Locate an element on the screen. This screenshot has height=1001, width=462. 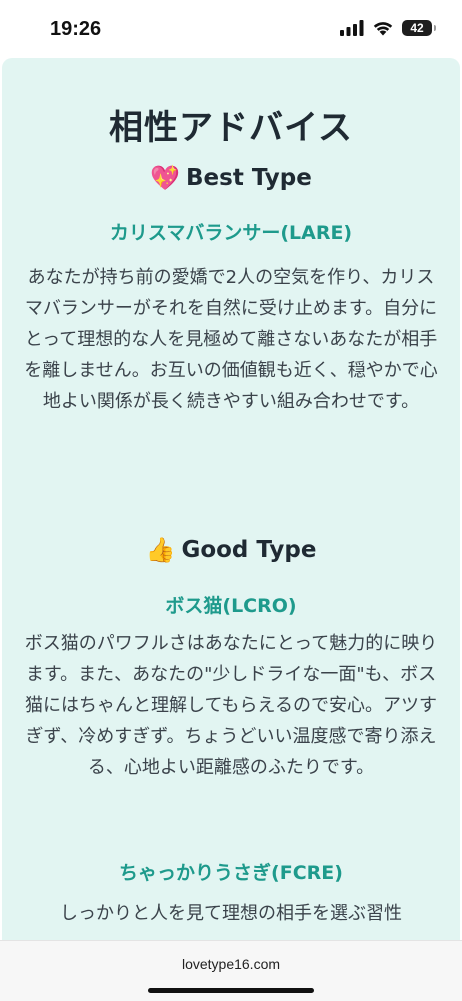
page-title: 相性アドバイス is located at coordinates (231, 128).